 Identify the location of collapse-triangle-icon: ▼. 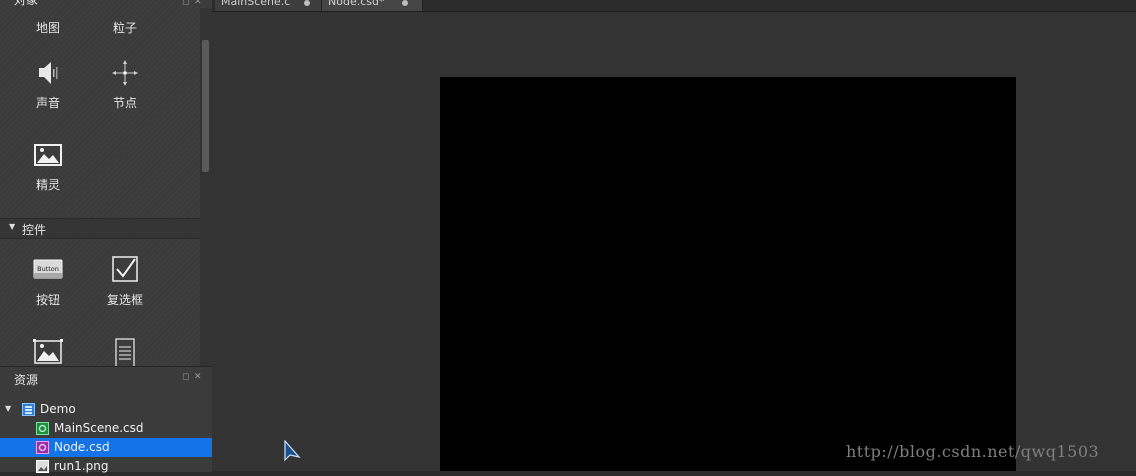
(12, 226).